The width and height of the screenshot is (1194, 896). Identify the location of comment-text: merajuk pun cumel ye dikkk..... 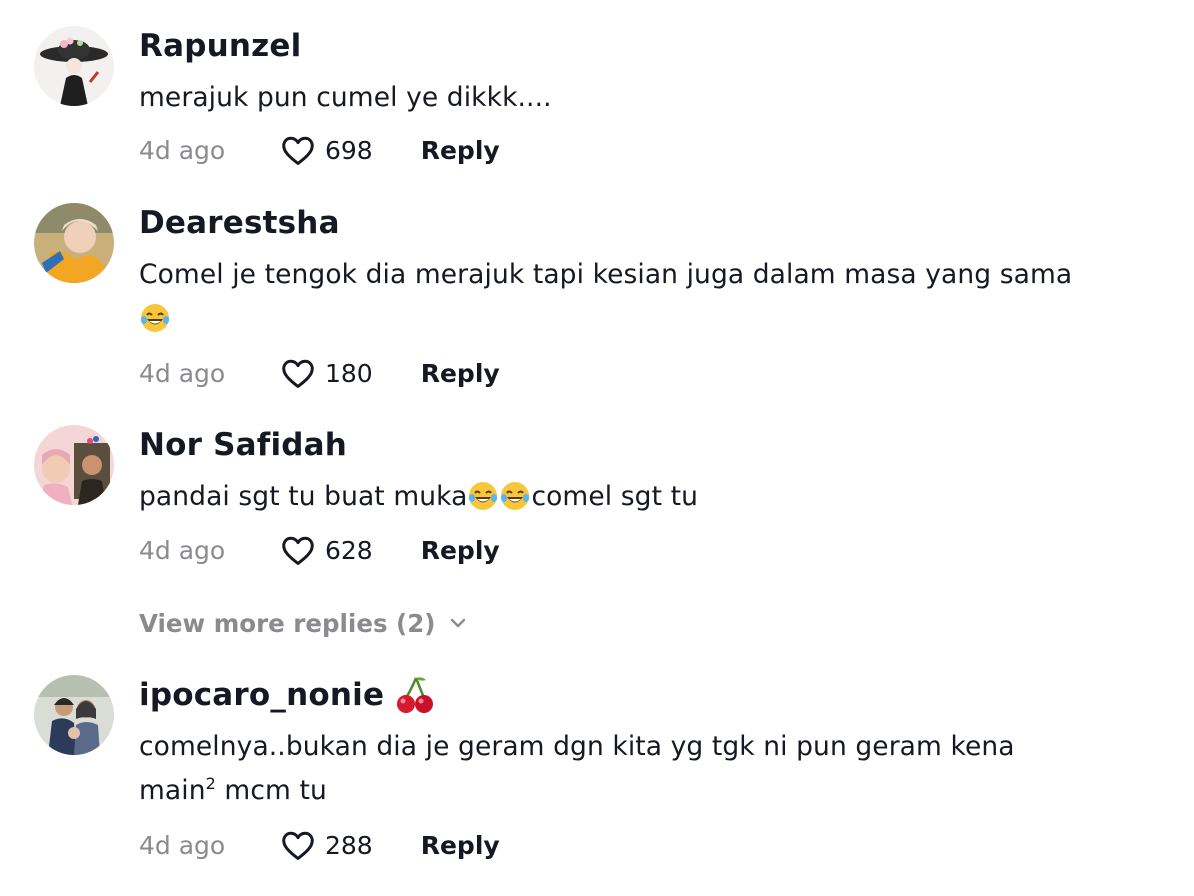
(345, 97).